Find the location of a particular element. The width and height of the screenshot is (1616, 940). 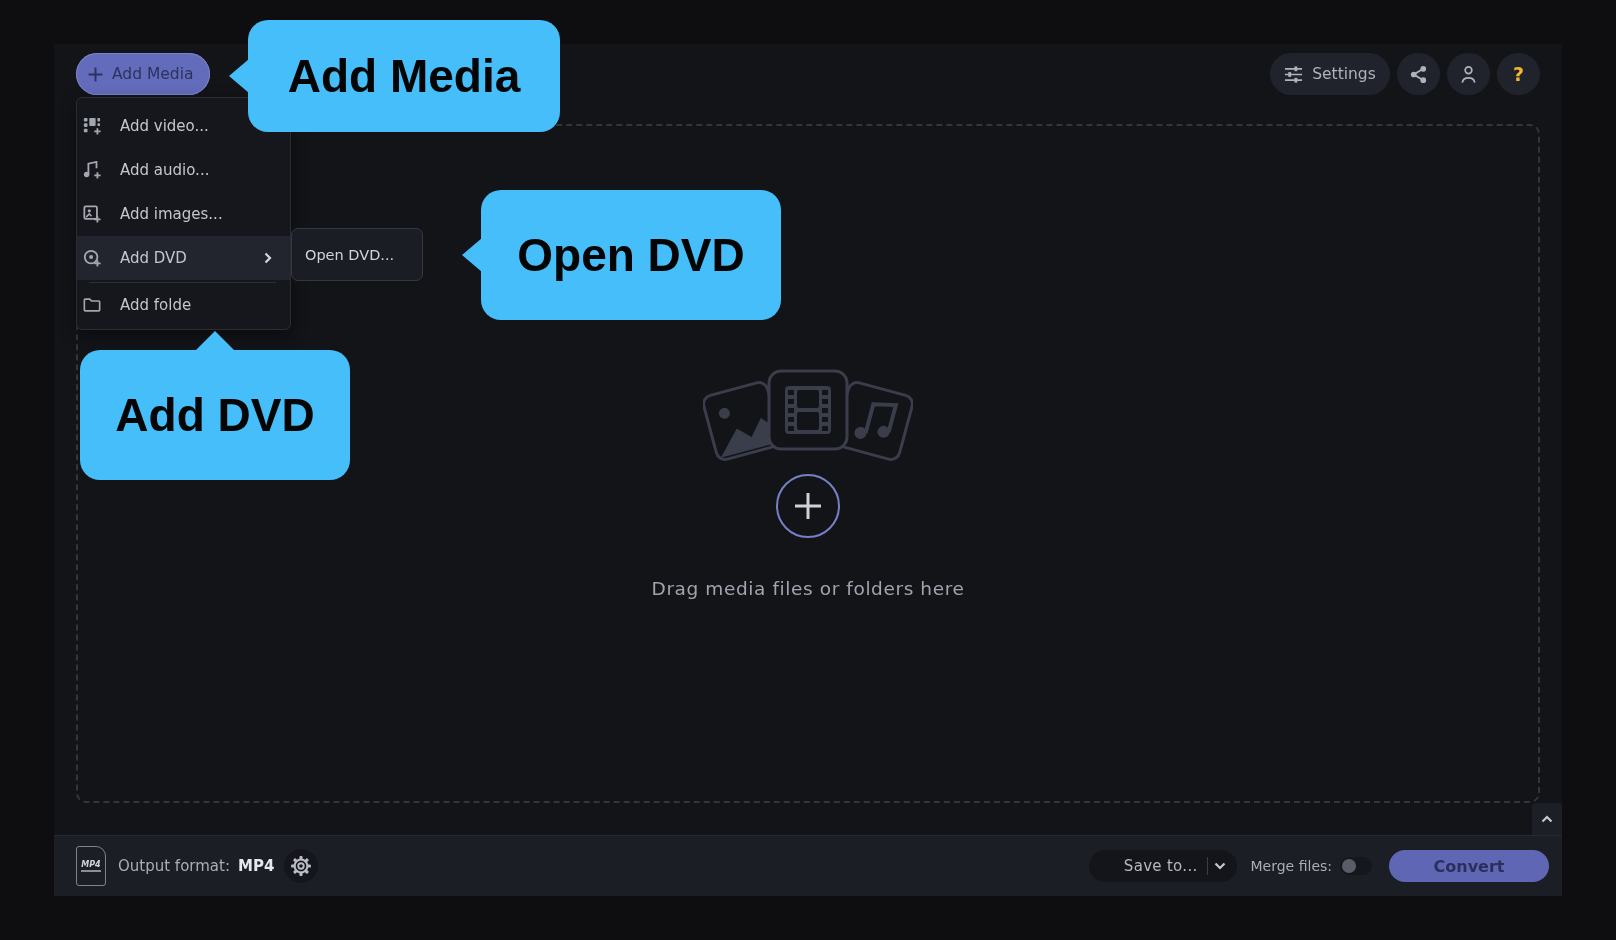

scroll-up-button is located at coordinates (1547, 819).